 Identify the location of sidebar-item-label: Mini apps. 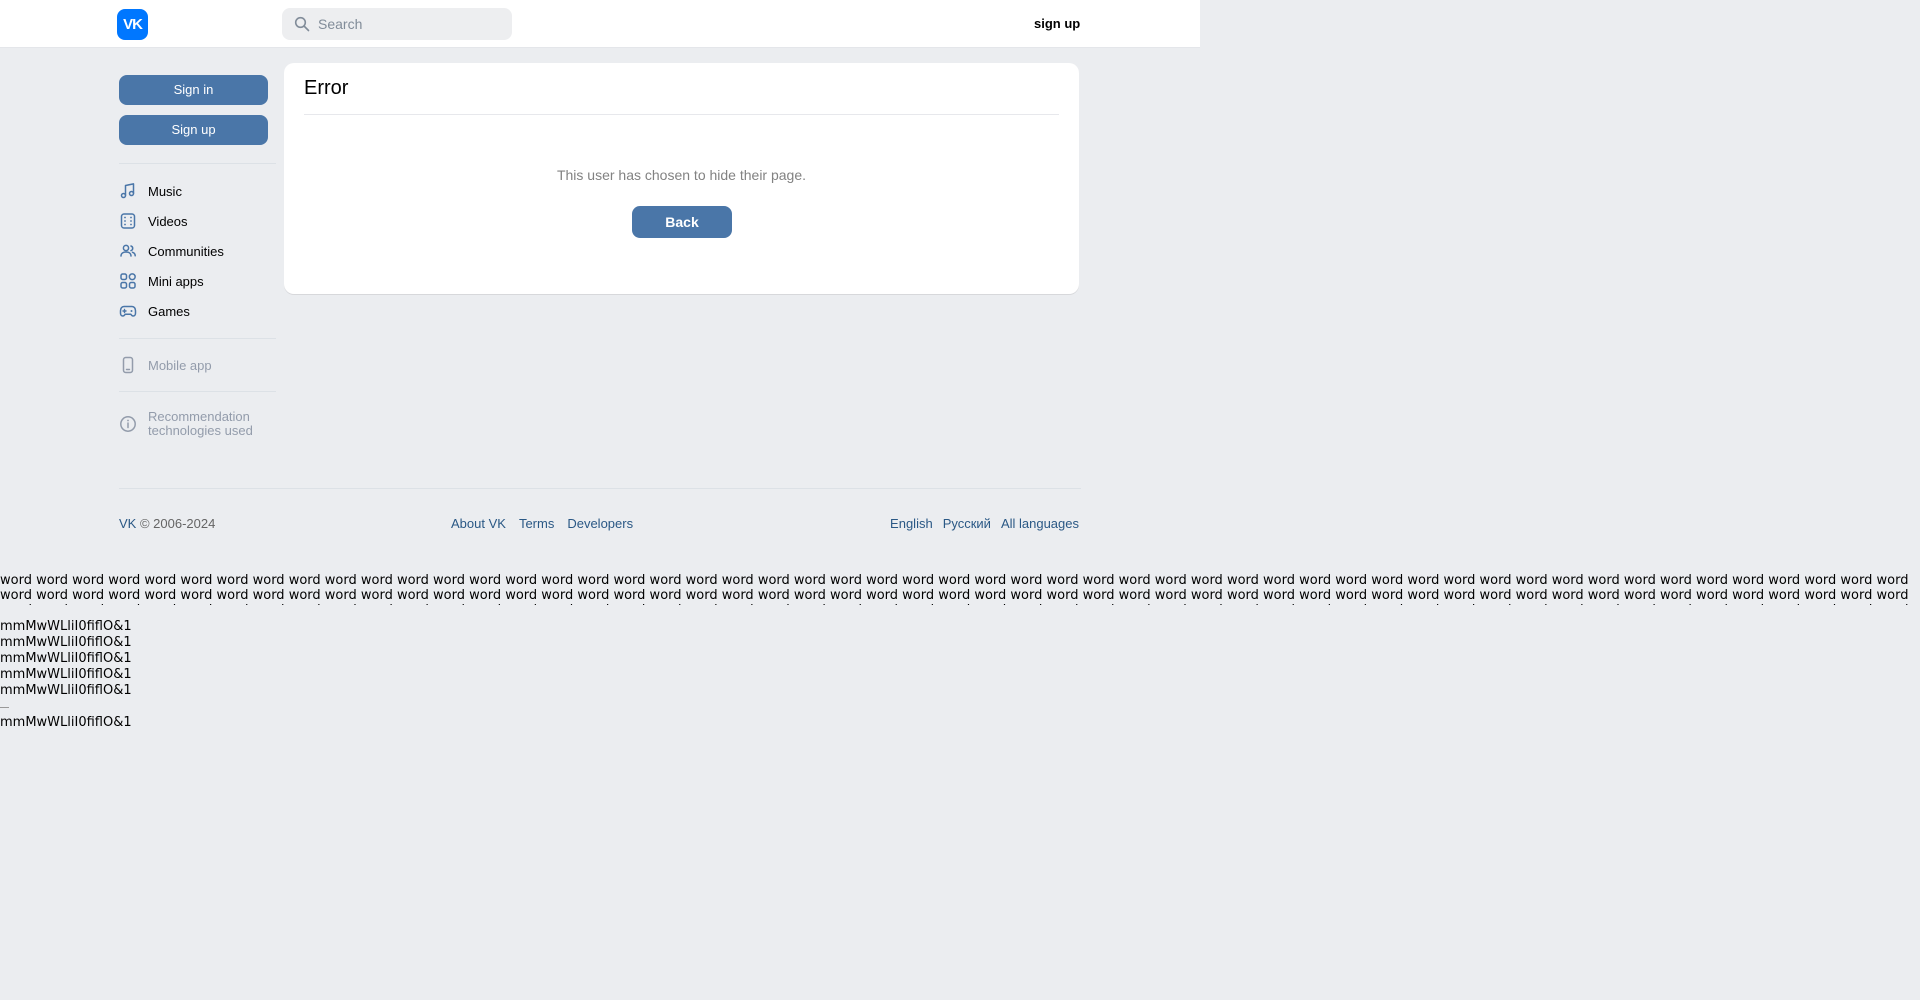
(176, 281).